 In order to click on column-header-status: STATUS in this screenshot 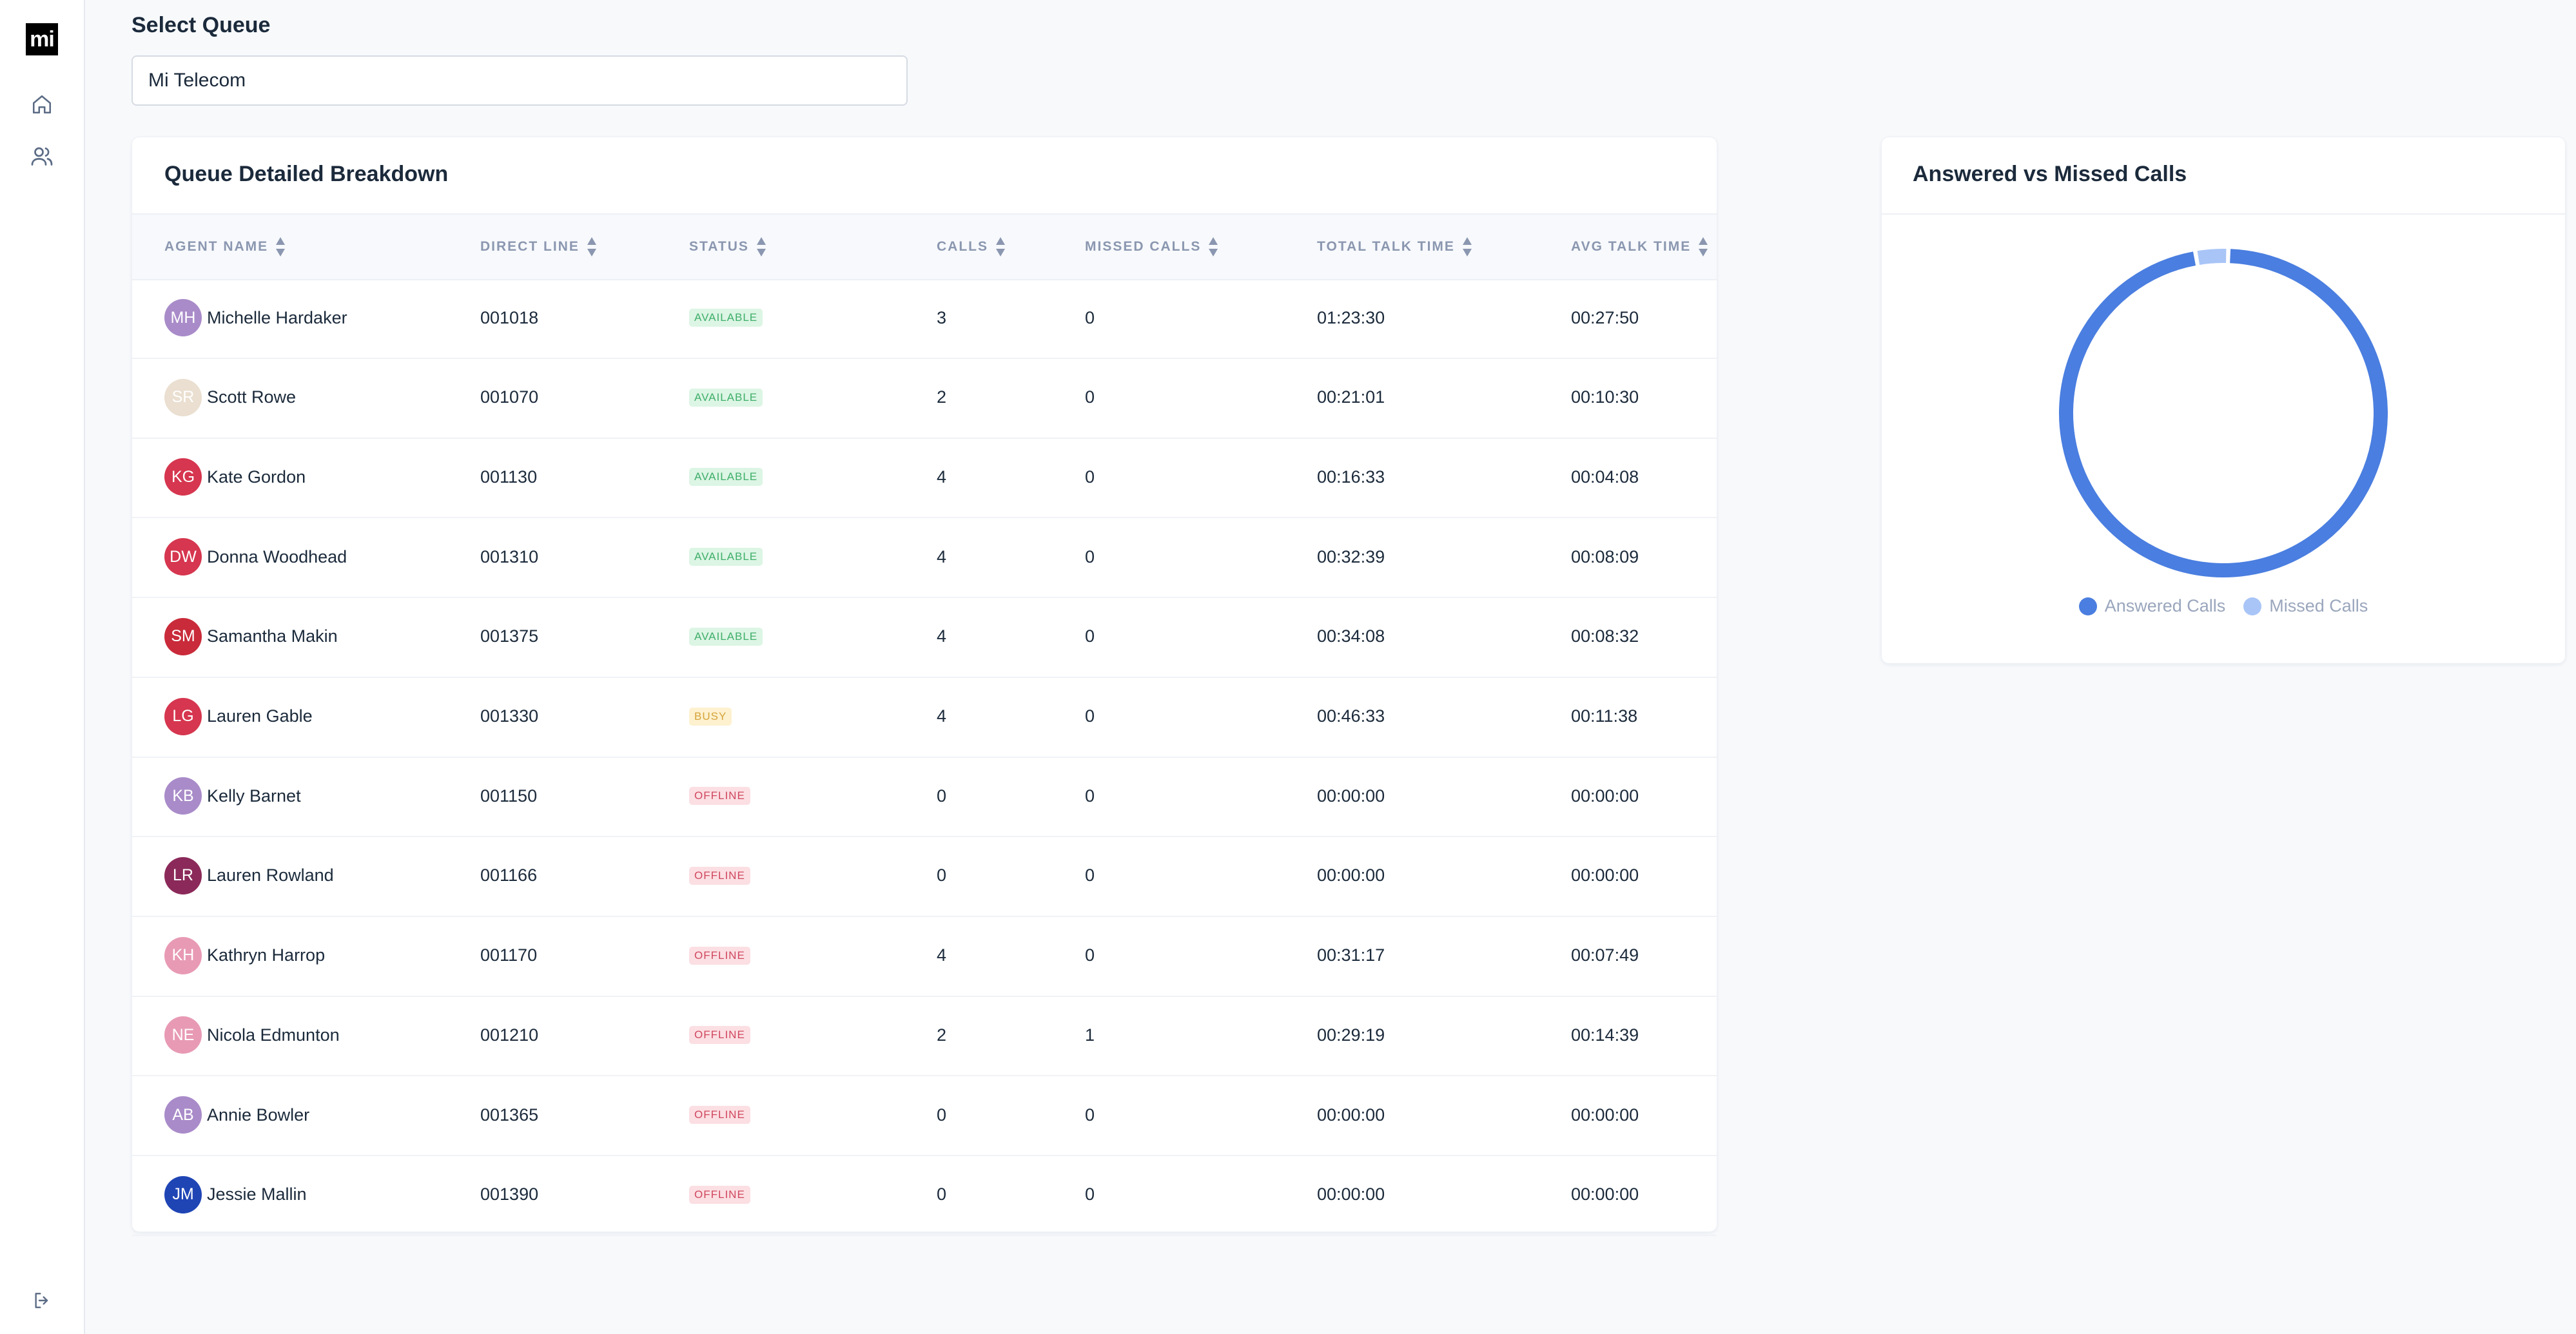, I will do `click(728, 247)`.